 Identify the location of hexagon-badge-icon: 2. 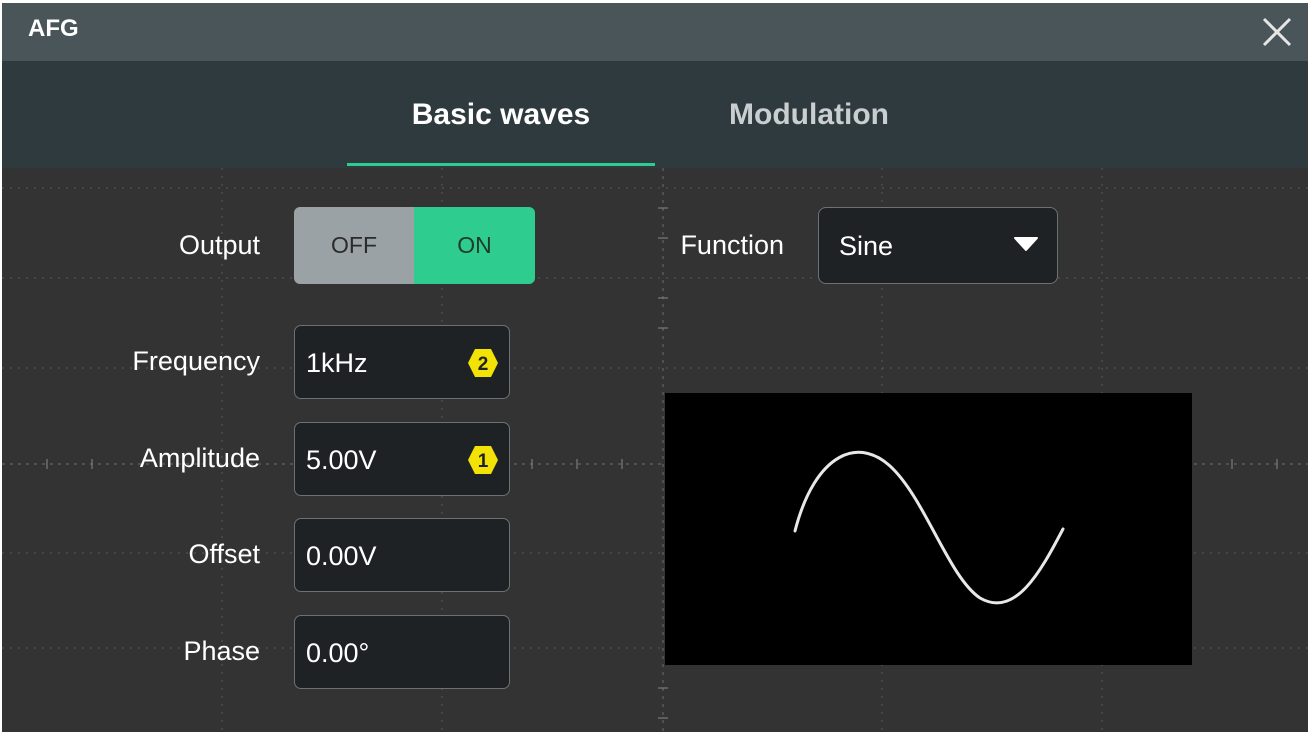
(483, 363).